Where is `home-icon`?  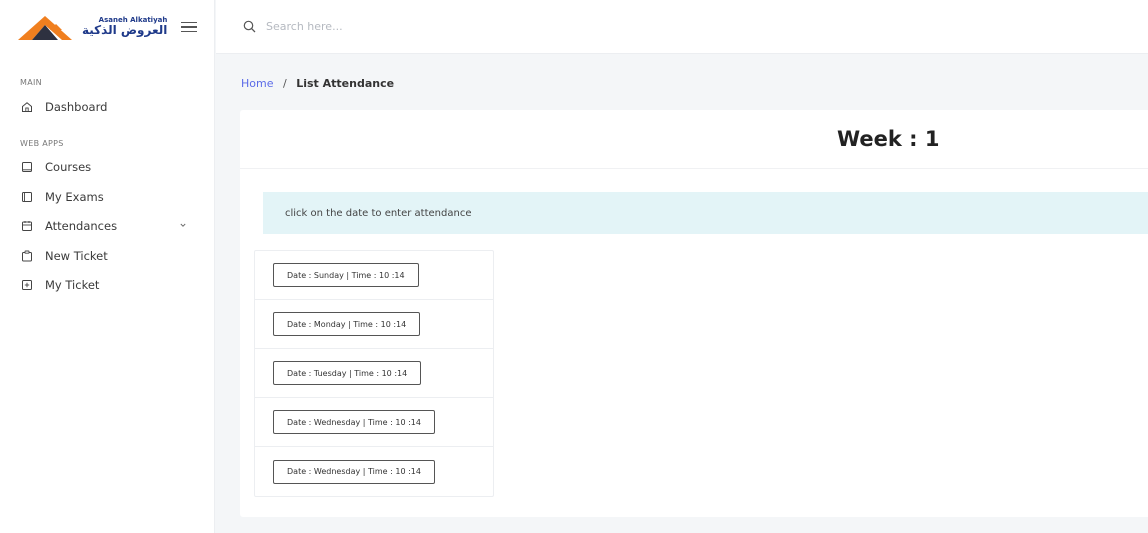 home-icon is located at coordinates (27, 106).